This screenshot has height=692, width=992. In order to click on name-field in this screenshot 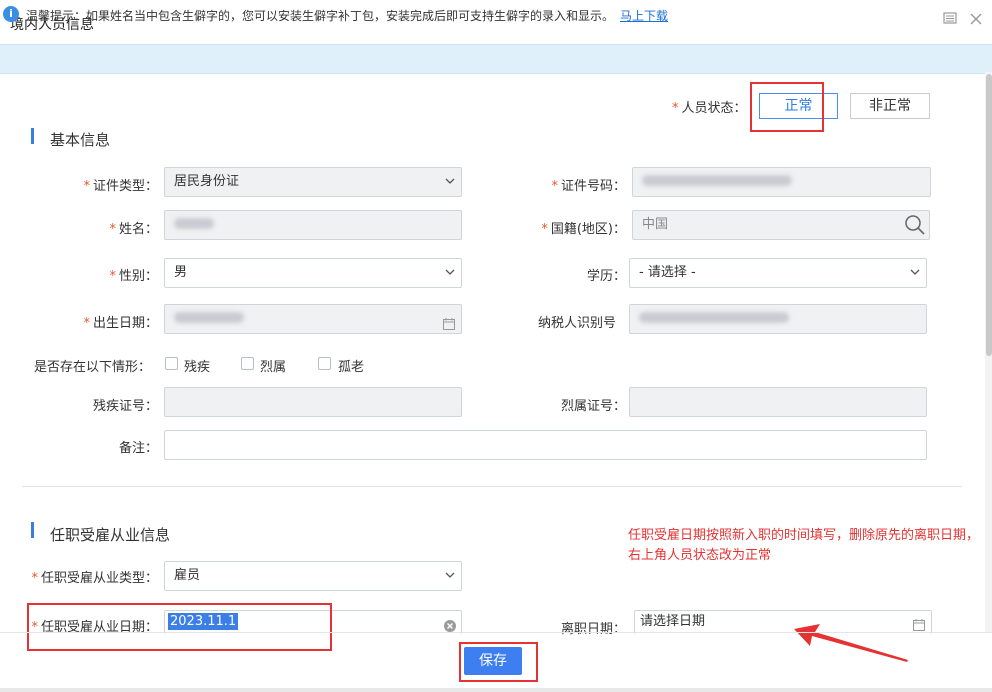, I will do `click(313, 225)`.